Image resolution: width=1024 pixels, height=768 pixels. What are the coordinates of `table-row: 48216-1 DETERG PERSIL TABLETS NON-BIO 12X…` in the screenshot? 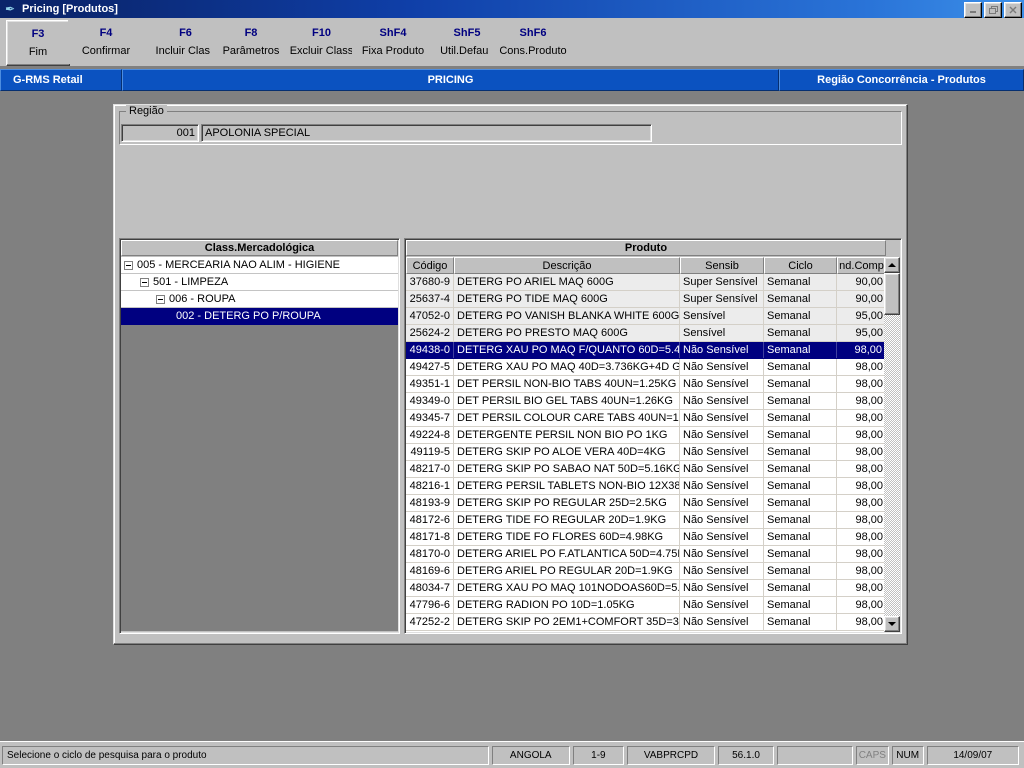 It's located at (646, 486).